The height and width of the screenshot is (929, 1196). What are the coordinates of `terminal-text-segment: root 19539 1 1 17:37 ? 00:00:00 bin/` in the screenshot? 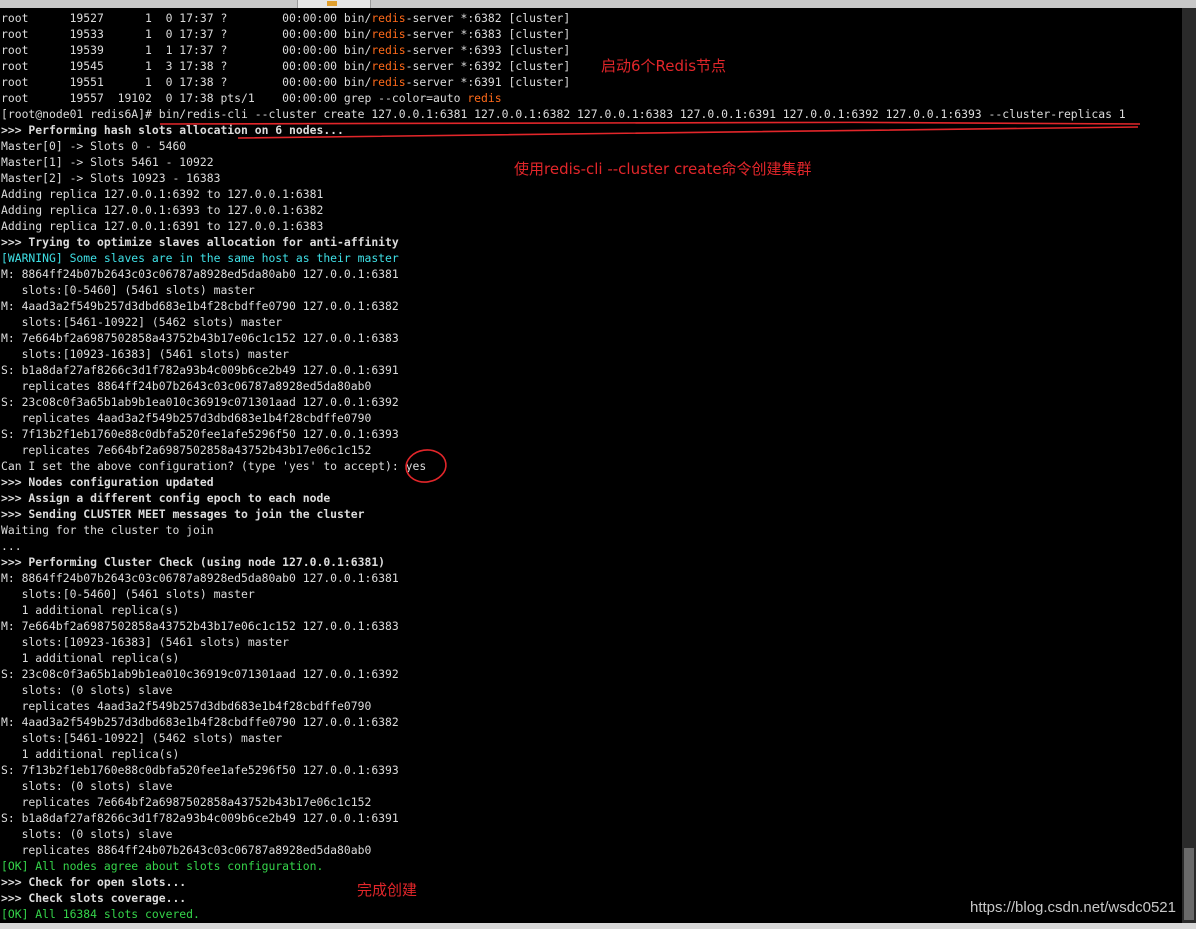 It's located at (186, 50).